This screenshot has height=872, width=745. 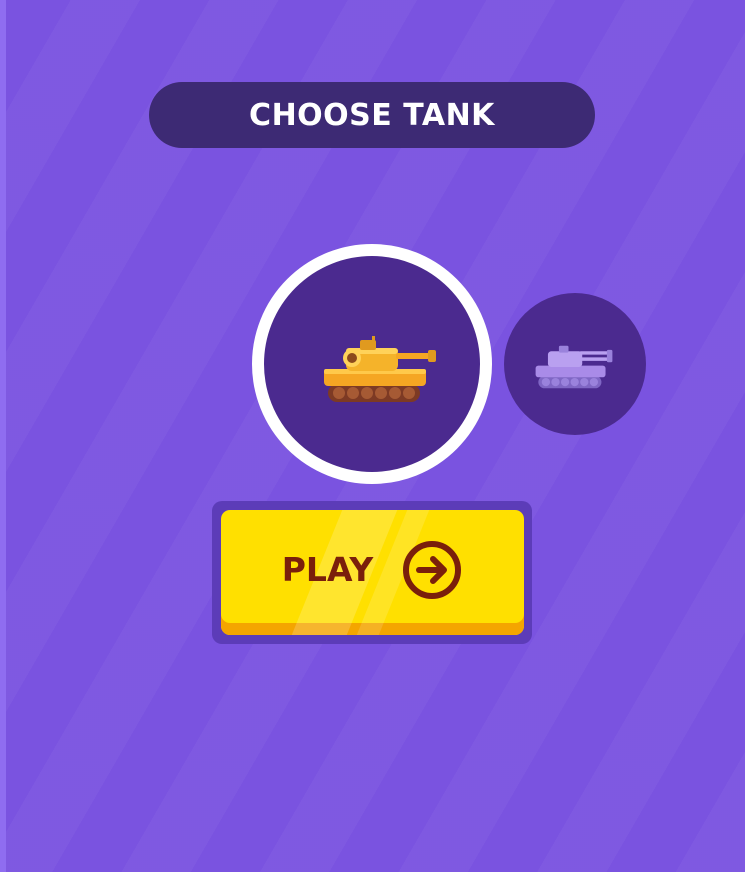 I want to click on tank-option-selected, so click(x=372, y=364).